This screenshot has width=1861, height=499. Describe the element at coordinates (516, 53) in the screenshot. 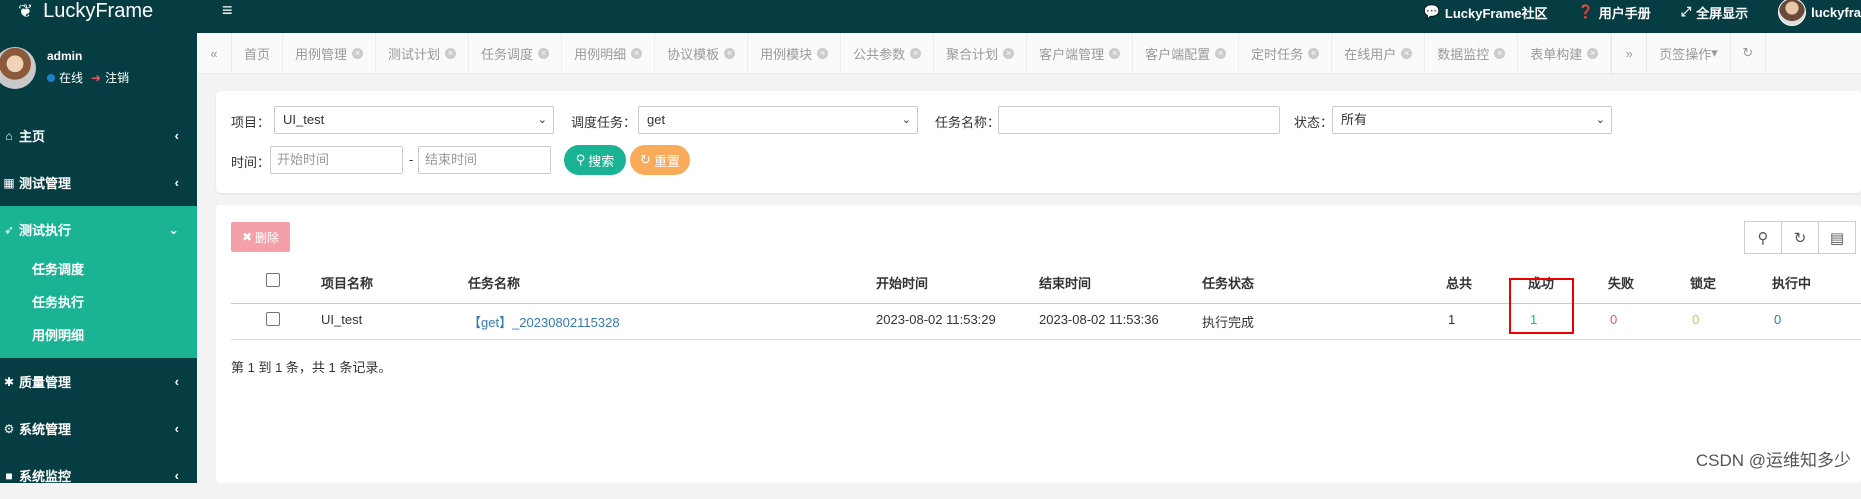

I see `tab-task-schedule: 任务调度 ×` at that location.